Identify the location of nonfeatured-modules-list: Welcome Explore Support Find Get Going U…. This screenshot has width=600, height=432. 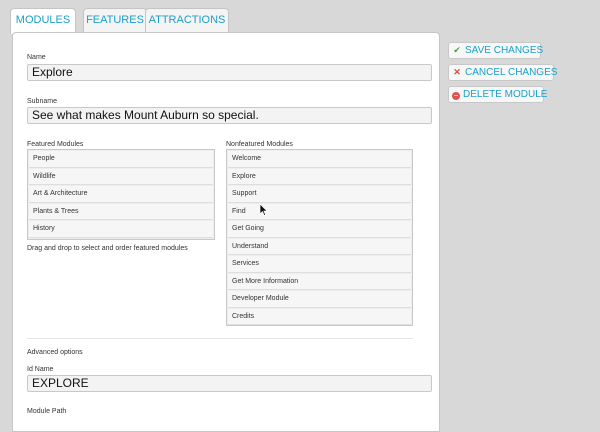
(319, 237).